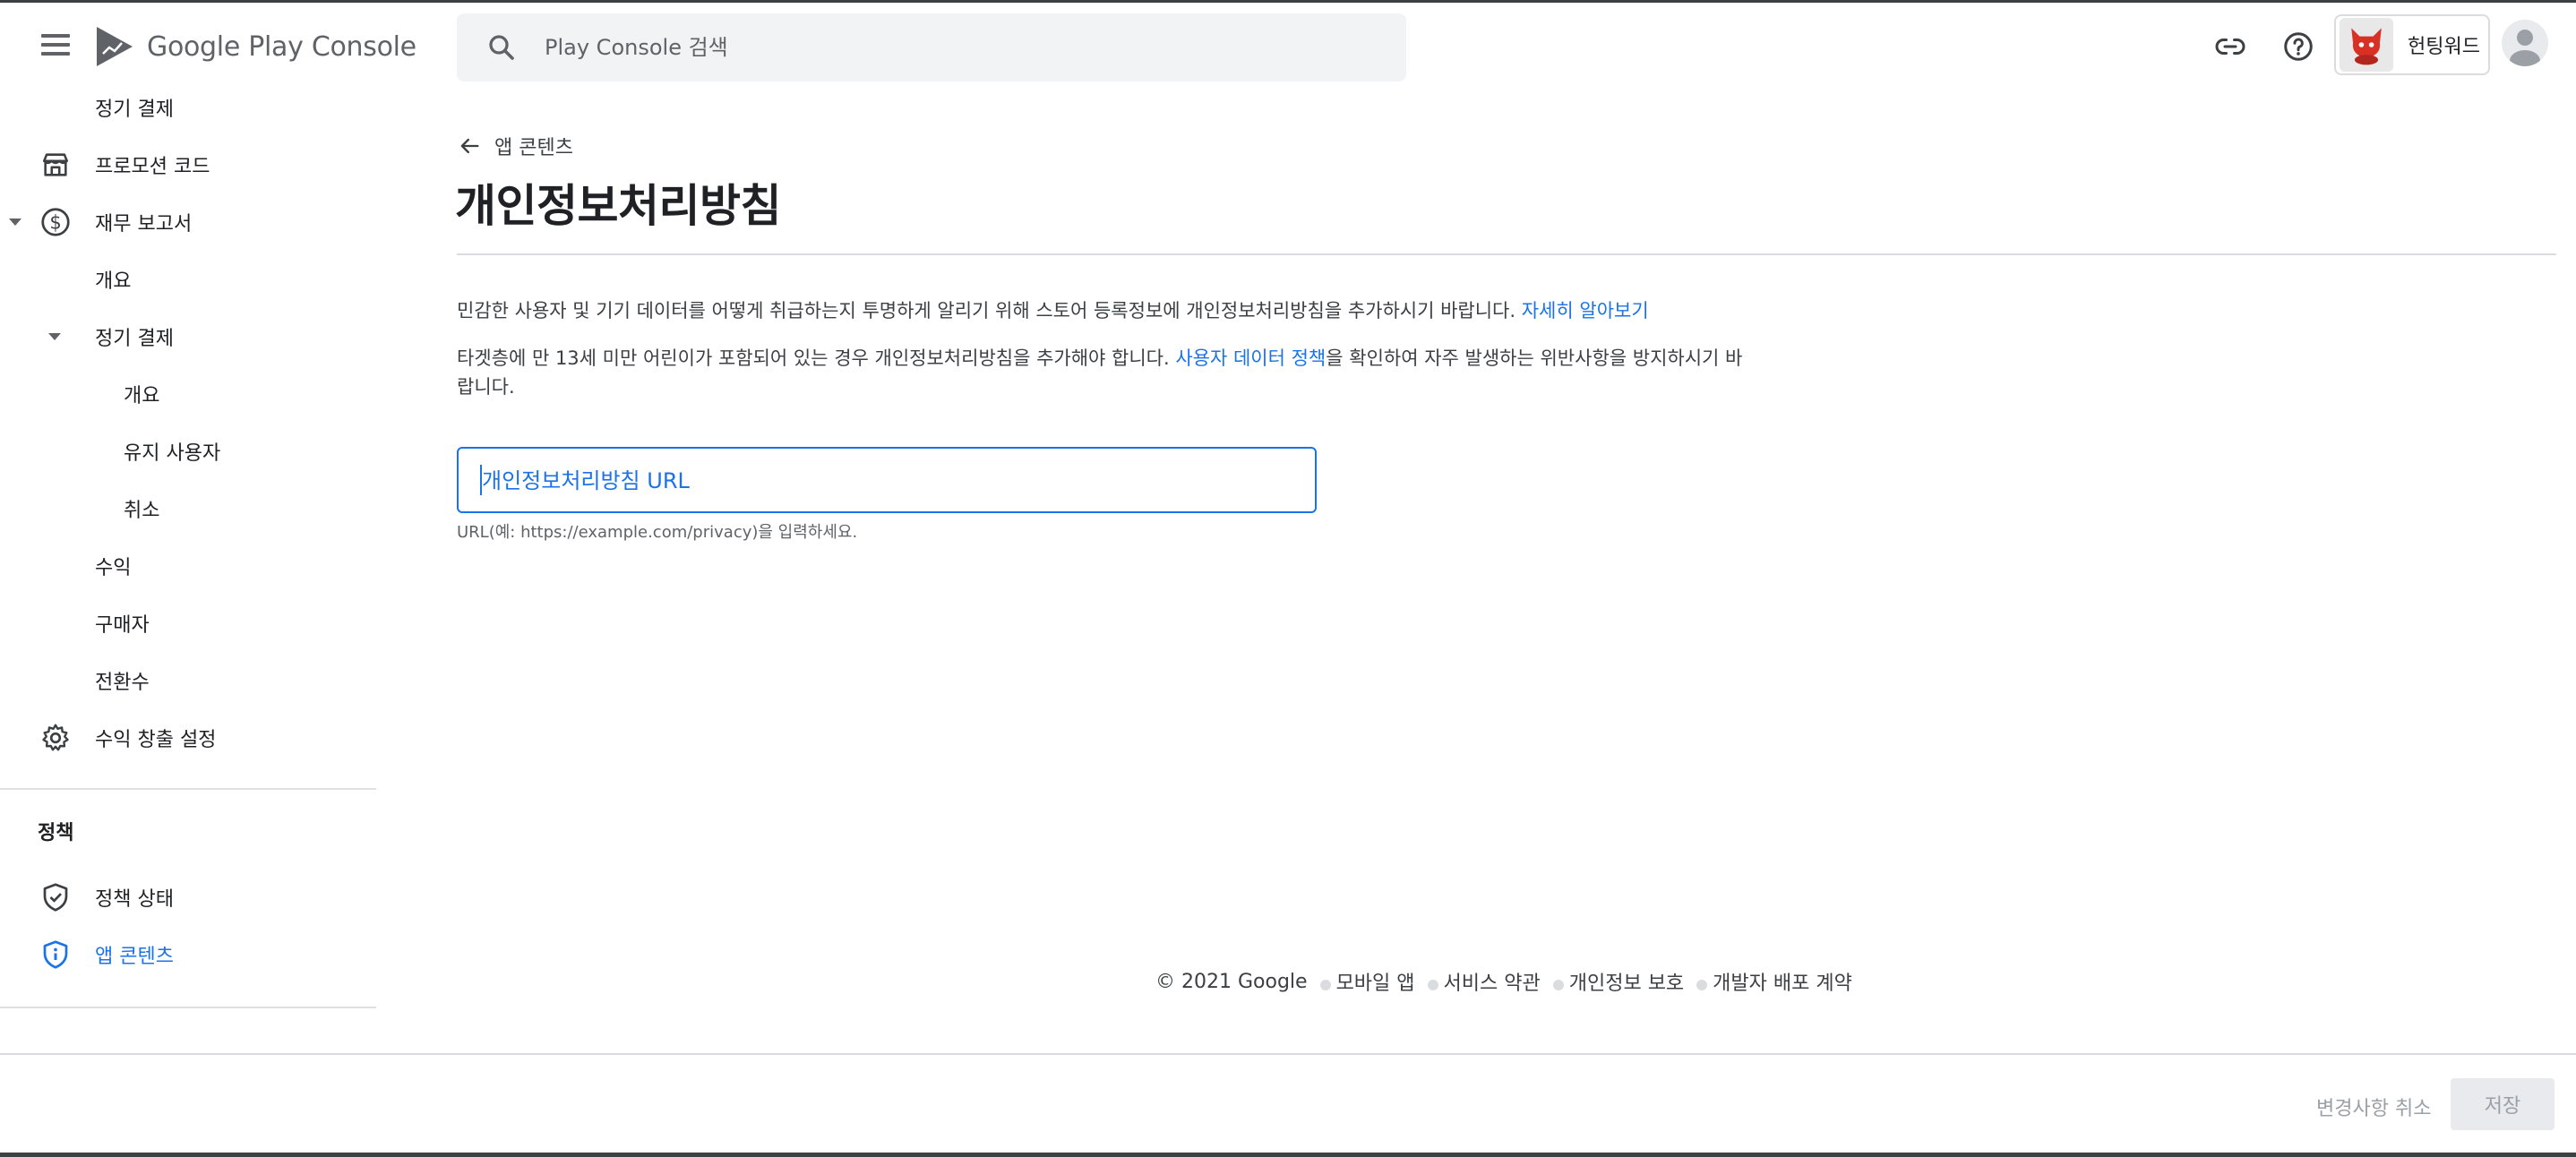 Image resolution: width=2576 pixels, height=1157 pixels. Describe the element at coordinates (188, 681) in the screenshot. I see `sidebar-item-conversions: 전환수` at that location.